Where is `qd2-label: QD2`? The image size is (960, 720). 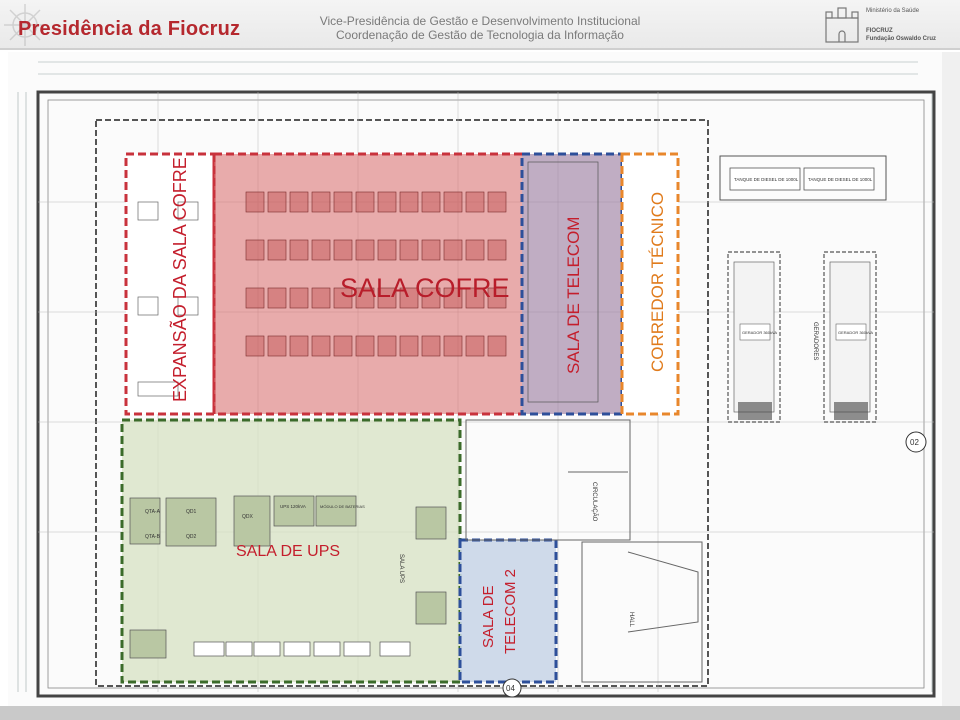
qd2-label: QD2 is located at coordinates (191, 537).